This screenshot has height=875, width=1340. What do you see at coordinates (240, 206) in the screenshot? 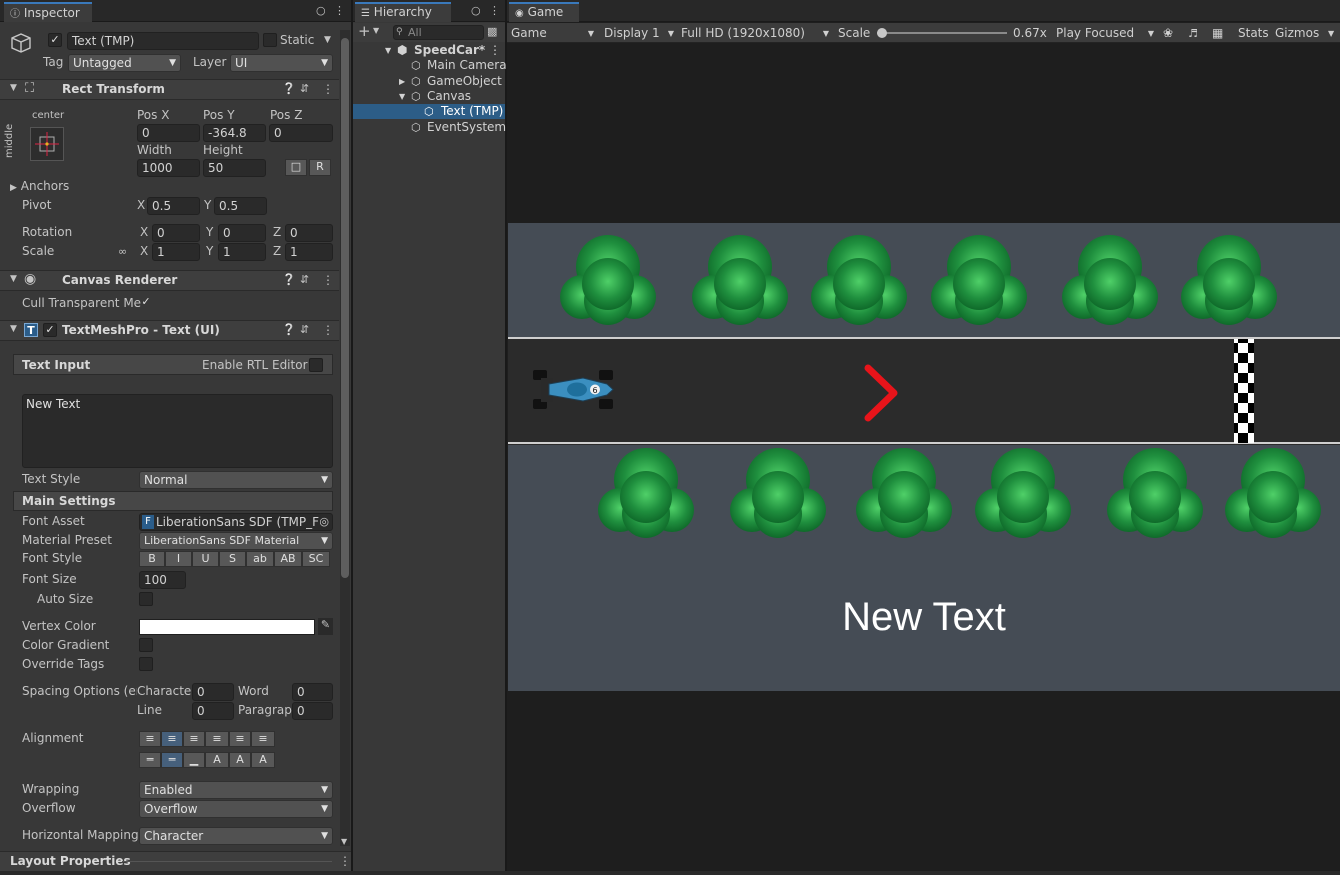
I see `pivot-y-field: 0.5` at bounding box center [240, 206].